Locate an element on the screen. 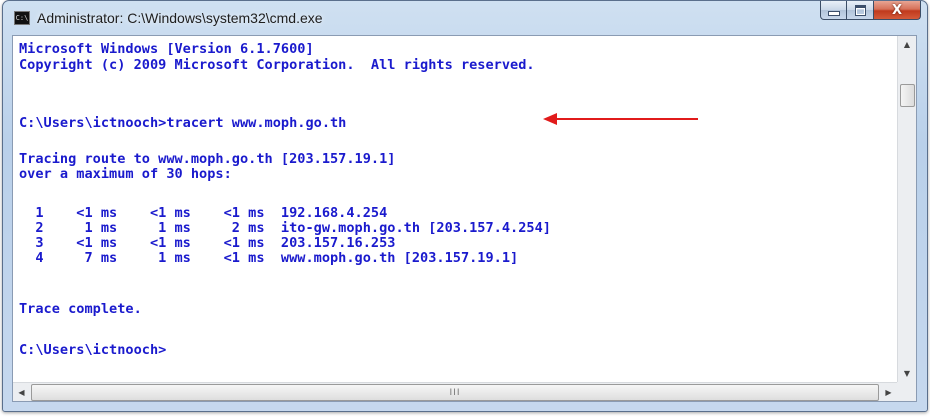 The height and width of the screenshot is (417, 930). maximize-button is located at coordinates (860, 10).